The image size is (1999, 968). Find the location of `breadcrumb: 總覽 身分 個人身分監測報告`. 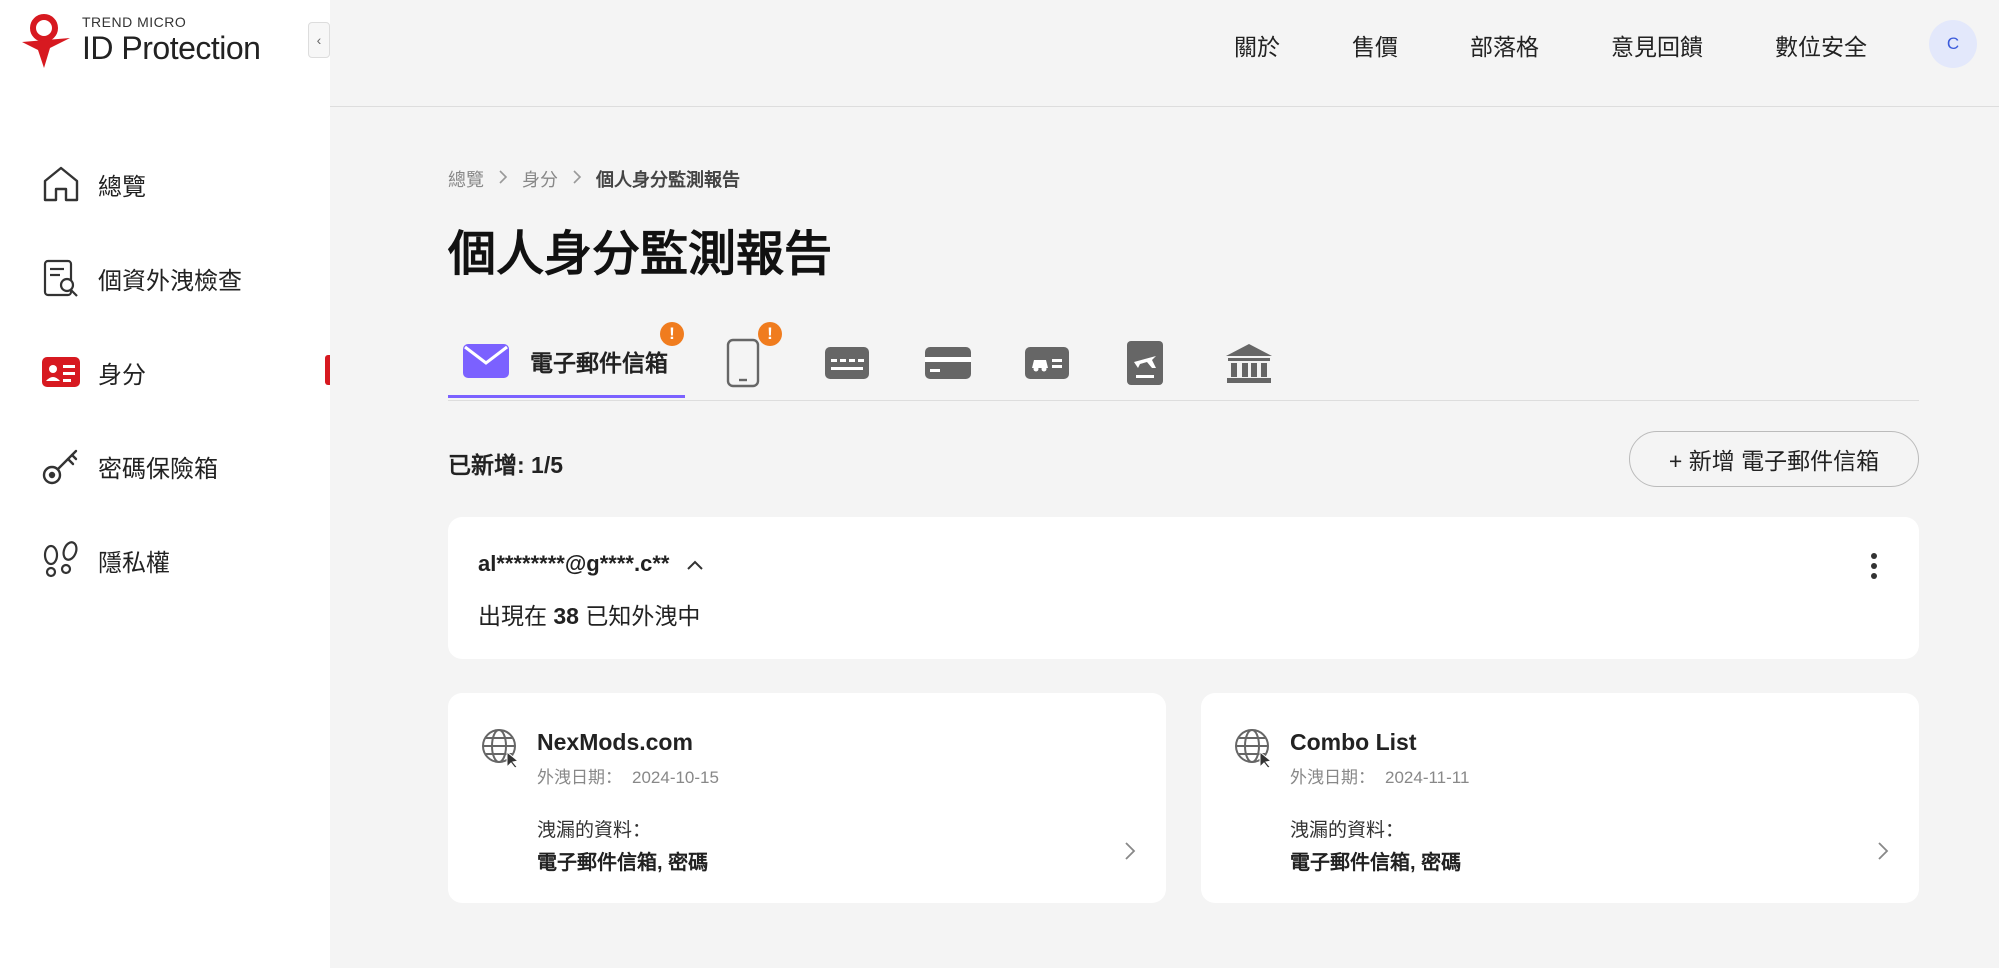

breadcrumb: 總覽 身分 個人身分監測報告 is located at coordinates (594, 179).